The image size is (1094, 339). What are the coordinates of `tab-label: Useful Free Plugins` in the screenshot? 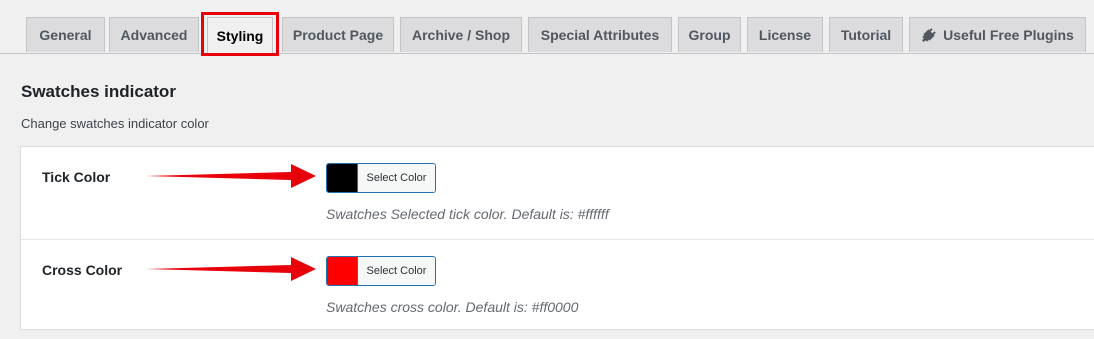 It's located at (1008, 35).